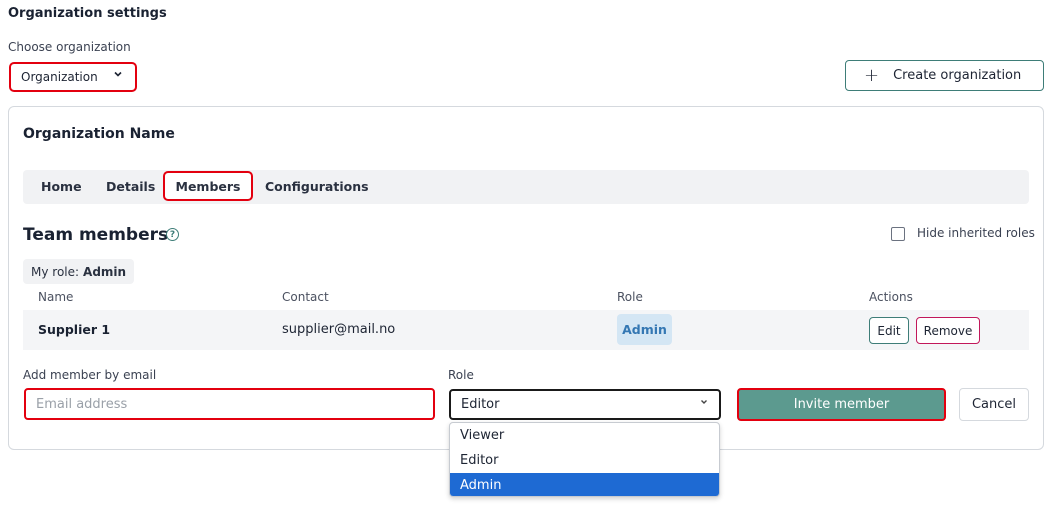  What do you see at coordinates (889, 330) in the screenshot?
I see `edit-member-button: Edit` at bounding box center [889, 330].